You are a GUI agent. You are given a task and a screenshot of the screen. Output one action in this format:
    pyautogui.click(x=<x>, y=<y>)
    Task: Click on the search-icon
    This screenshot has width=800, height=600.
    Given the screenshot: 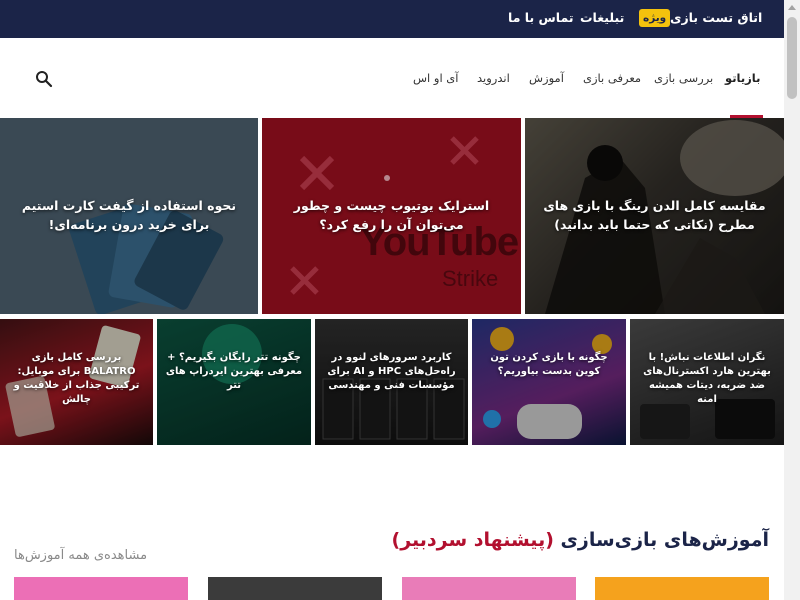 What is the action you would take?
    pyautogui.click(x=44, y=79)
    